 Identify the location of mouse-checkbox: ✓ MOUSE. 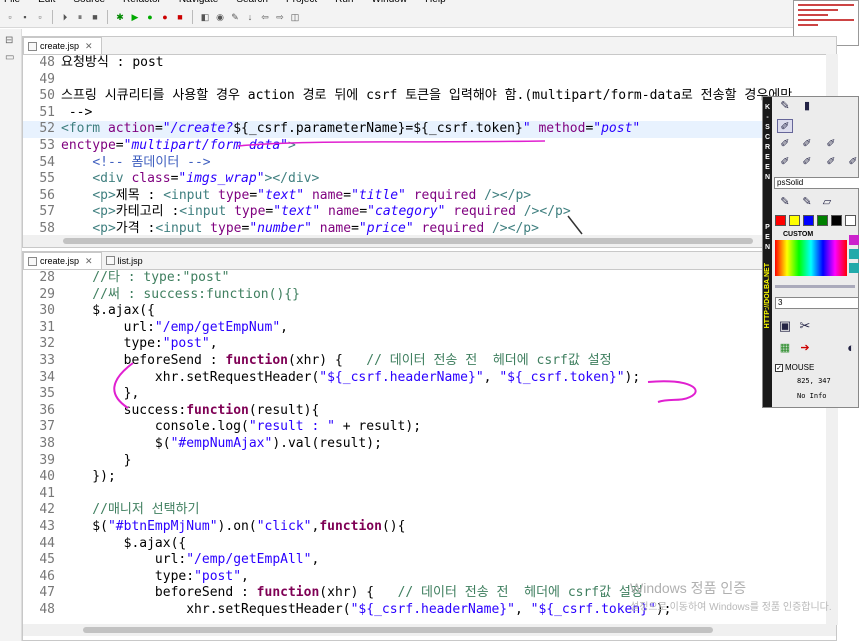
(794, 367).